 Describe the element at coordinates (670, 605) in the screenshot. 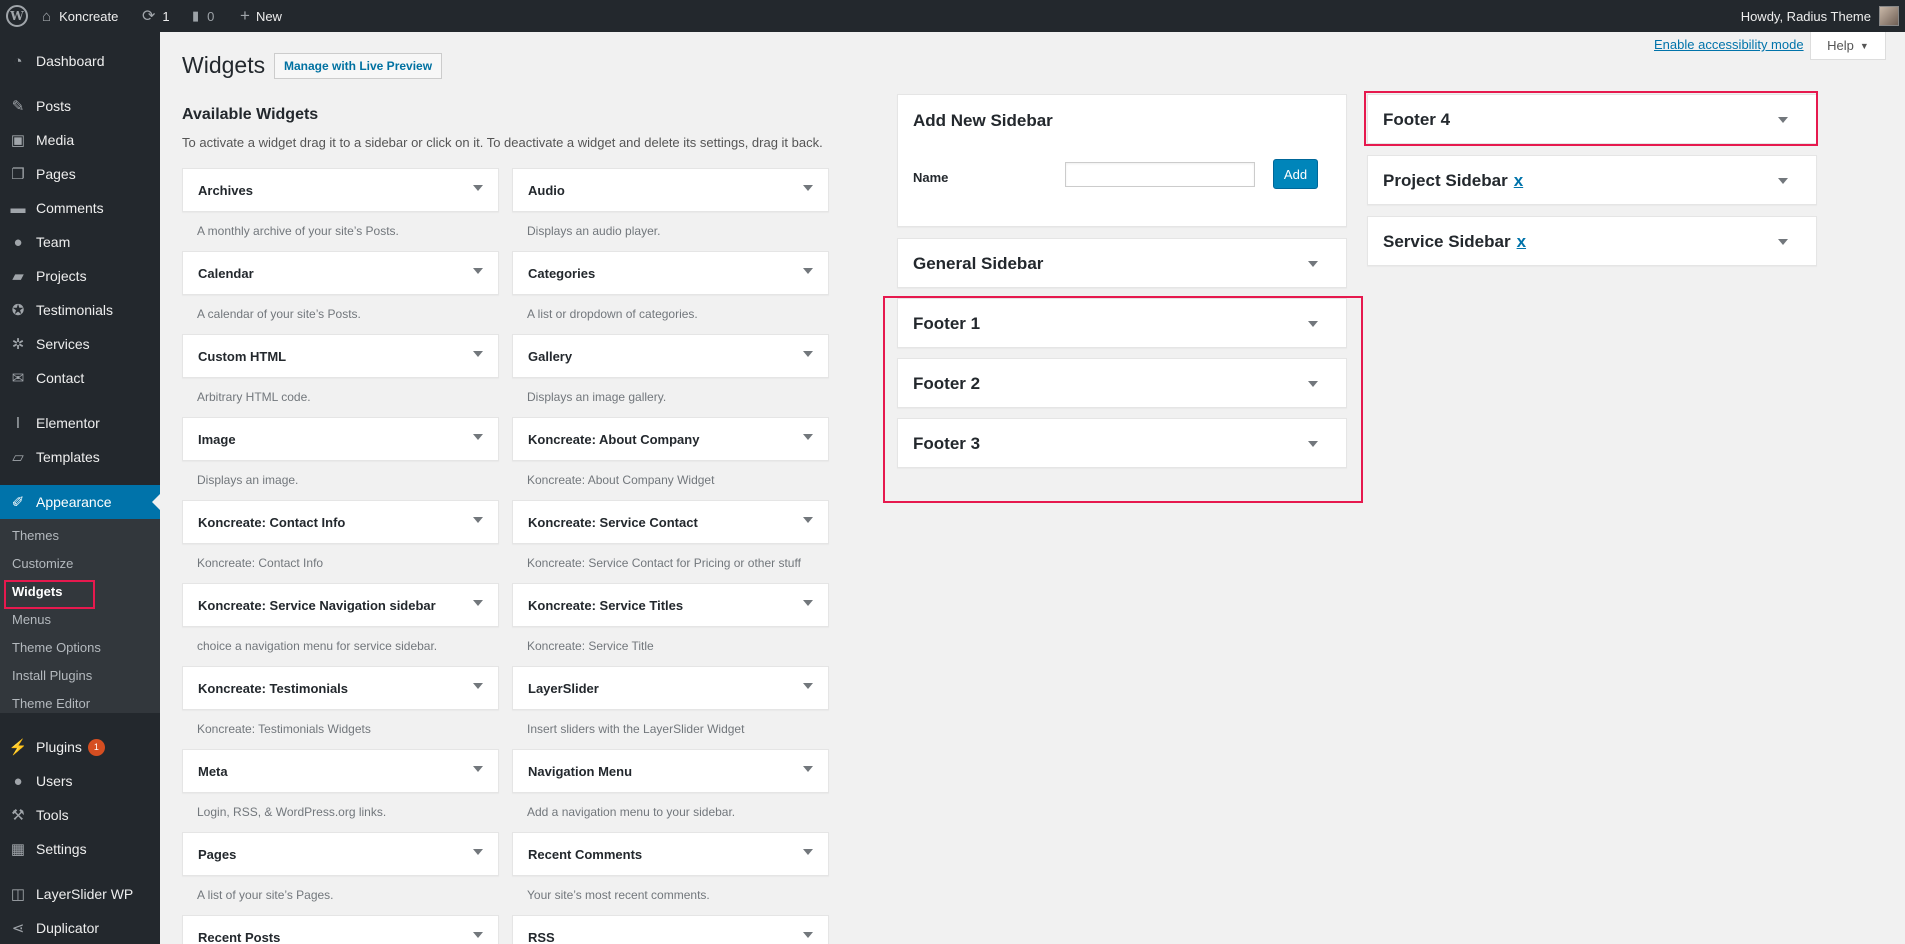

I see `widget-koncreate-service-titles: Koncreate: Service Titles` at that location.